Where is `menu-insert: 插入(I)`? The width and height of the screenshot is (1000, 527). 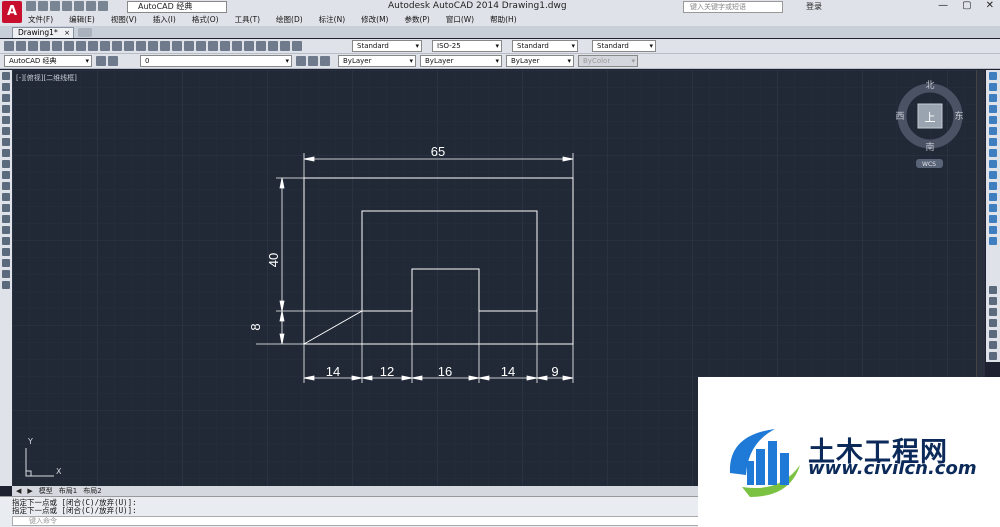
menu-insert: 插入(I) is located at coordinates (164, 20).